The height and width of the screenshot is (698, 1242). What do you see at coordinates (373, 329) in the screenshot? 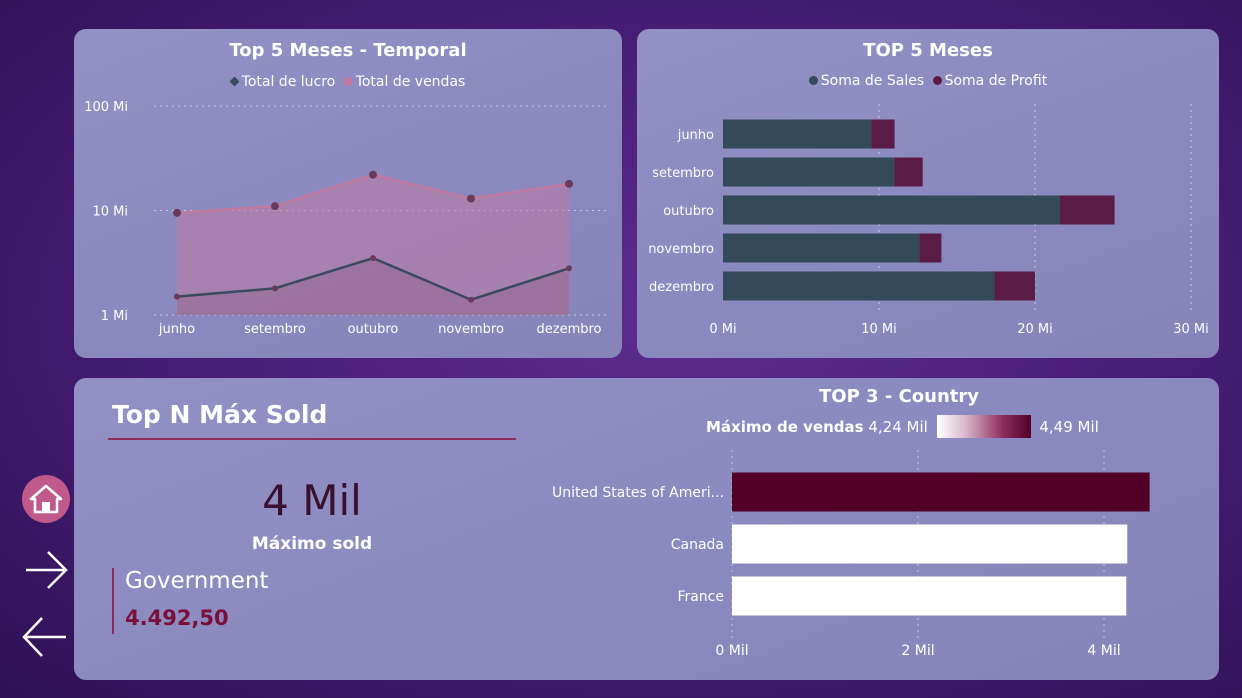
I see `x-tick-label: outubro` at bounding box center [373, 329].